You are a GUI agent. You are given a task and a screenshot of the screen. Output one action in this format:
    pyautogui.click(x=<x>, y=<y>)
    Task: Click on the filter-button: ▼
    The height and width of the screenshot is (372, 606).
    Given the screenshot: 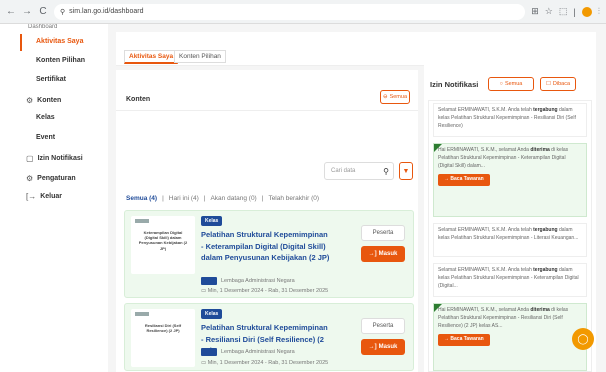 What is the action you would take?
    pyautogui.click(x=406, y=171)
    